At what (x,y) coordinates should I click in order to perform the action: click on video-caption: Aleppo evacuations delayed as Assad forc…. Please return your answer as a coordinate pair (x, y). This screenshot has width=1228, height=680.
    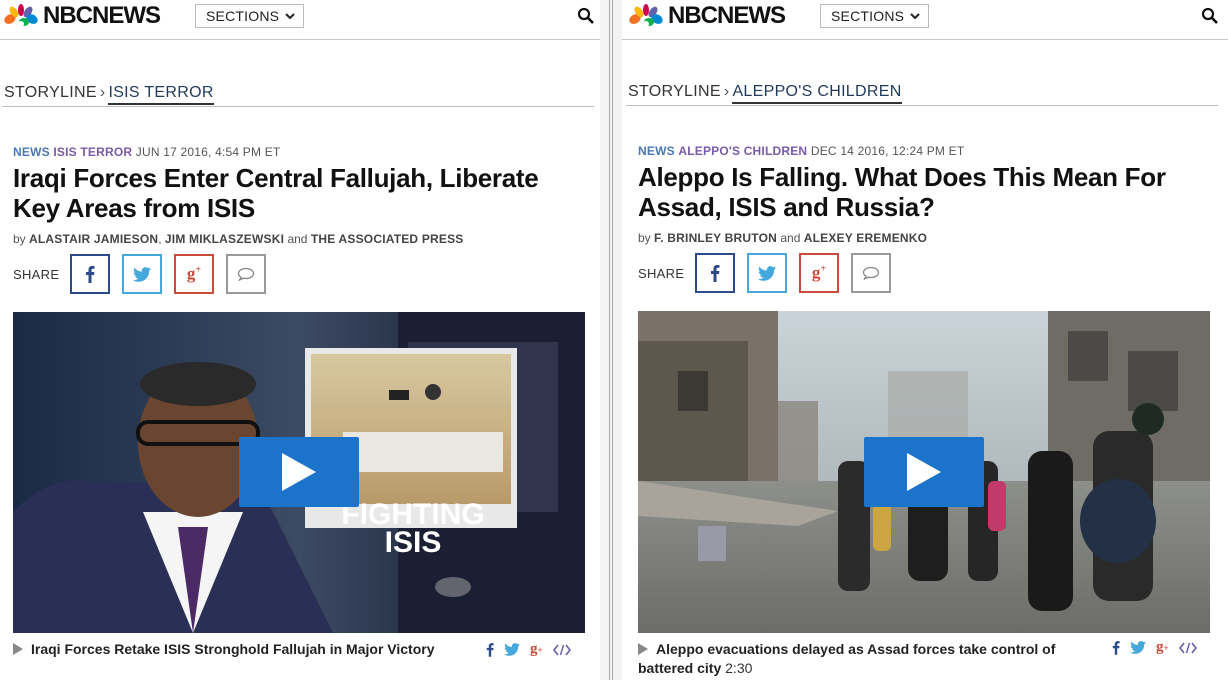
    Looking at the image, I should click on (868, 659).